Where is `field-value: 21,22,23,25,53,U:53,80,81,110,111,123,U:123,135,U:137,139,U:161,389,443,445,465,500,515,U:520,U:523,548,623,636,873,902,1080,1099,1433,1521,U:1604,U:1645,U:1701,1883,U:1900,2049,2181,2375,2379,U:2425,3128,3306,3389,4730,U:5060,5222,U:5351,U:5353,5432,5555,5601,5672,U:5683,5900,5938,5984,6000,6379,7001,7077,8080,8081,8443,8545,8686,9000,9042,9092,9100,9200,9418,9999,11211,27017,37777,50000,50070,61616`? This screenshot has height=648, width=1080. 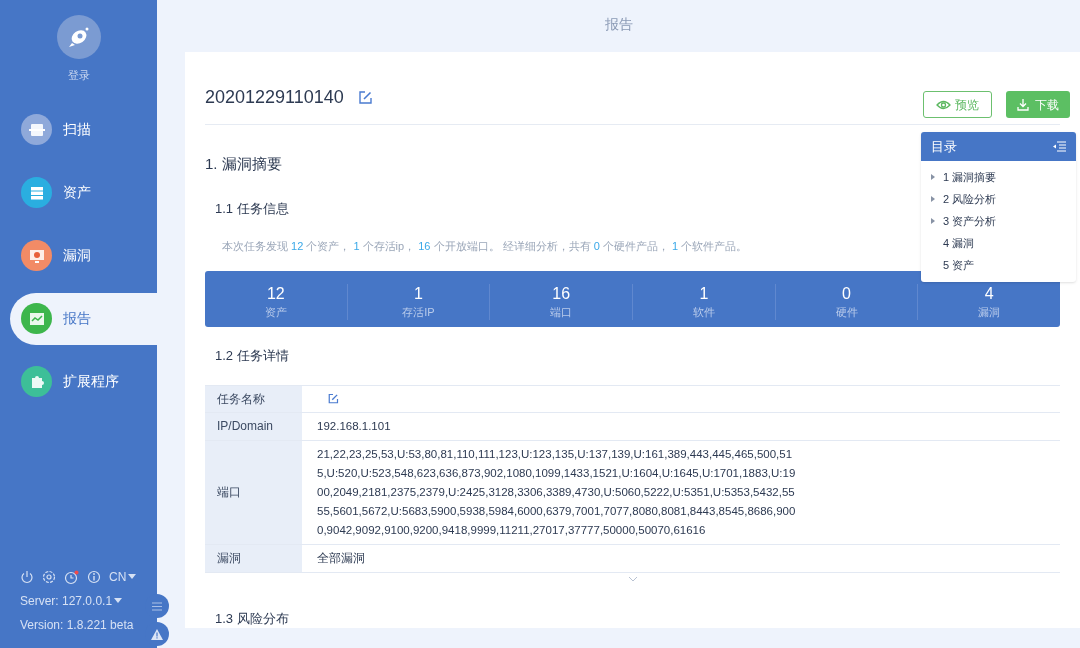
field-value: 21,22,23,25,53,U:53,80,81,110,111,123,U:123,135,U:137,139,U:161,389,443,445,465,500,515,U:520,U:523,548,623,636,873,902,1080,1099,1433,1521,U:1604,U:1645,U:1701,1883,U:1900,2049,2181,2375,2379,U:2425,3128,3306,3389,4730,U:5060,5222,U:5351,U:5353,5432,5555,5601,5672,U:5683,5900,5938,5984,6000,6379,7001,7077,8080,8081,8443,8545,8686,9000,9042,9092,9100,9200,9418,9999,11211,27017,37777,50000,50070,61616 is located at coordinates (557, 492).